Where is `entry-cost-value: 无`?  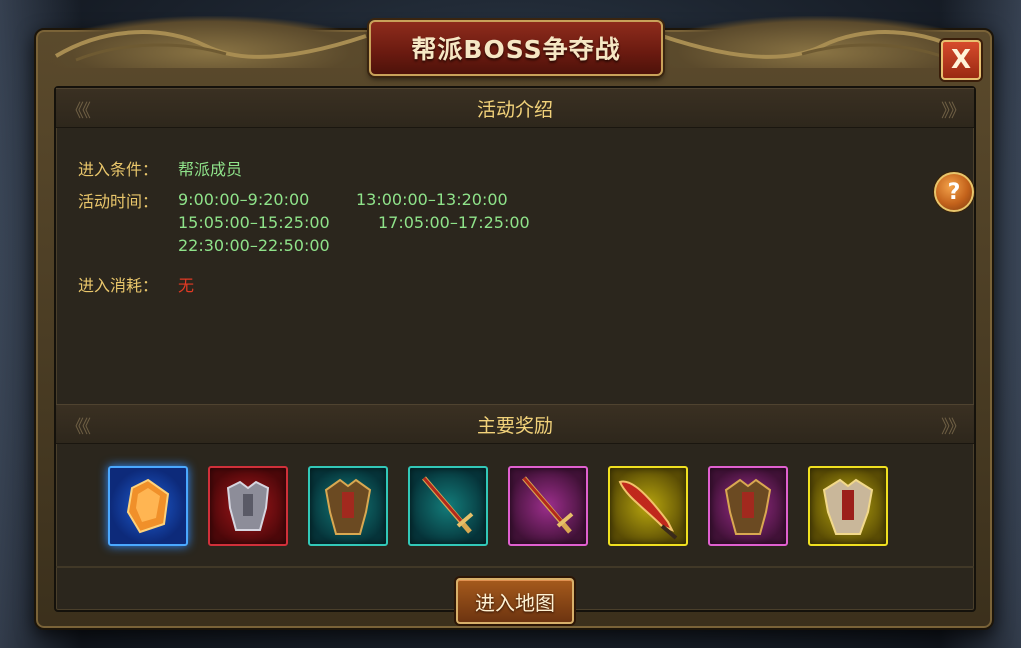 entry-cost-value: 无 is located at coordinates (186, 285).